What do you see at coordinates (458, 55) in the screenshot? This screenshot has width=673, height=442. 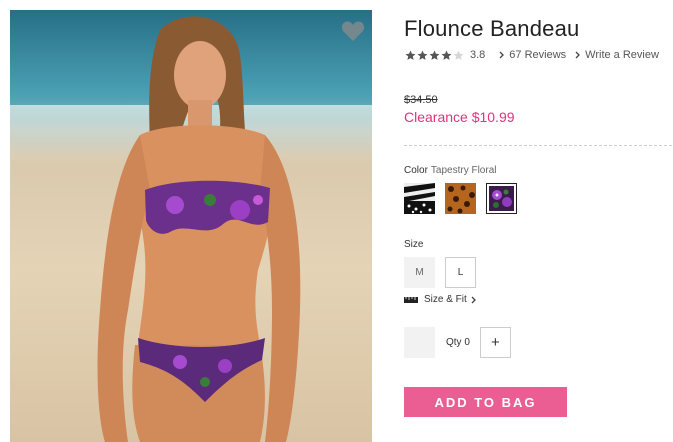 I see `star-empty-icon` at bounding box center [458, 55].